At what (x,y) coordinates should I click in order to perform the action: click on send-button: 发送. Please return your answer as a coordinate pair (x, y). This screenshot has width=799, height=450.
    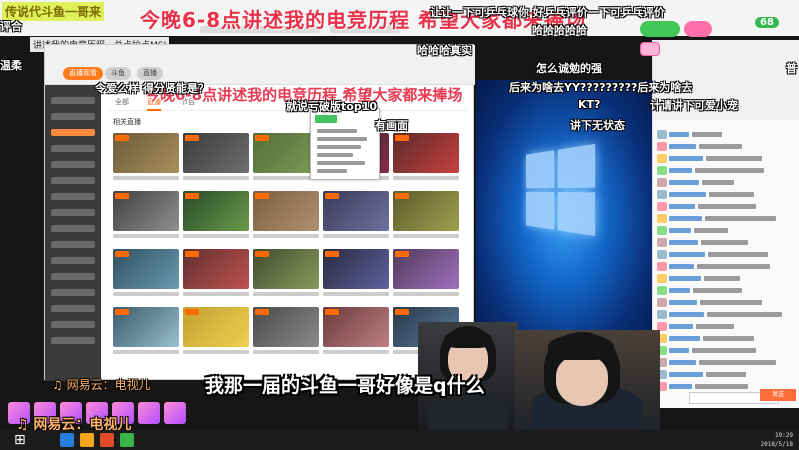
    Looking at the image, I should click on (778, 395).